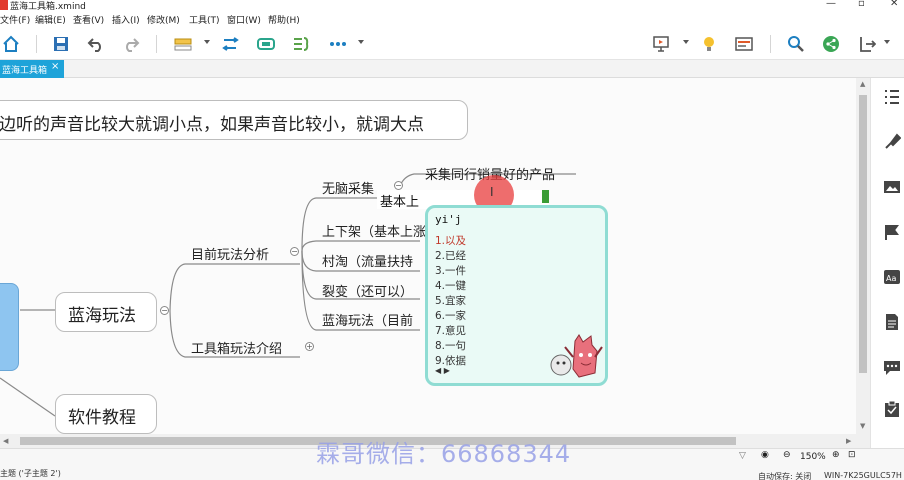  Describe the element at coordinates (831, 4) in the screenshot. I see `minimize-icon: —` at that location.